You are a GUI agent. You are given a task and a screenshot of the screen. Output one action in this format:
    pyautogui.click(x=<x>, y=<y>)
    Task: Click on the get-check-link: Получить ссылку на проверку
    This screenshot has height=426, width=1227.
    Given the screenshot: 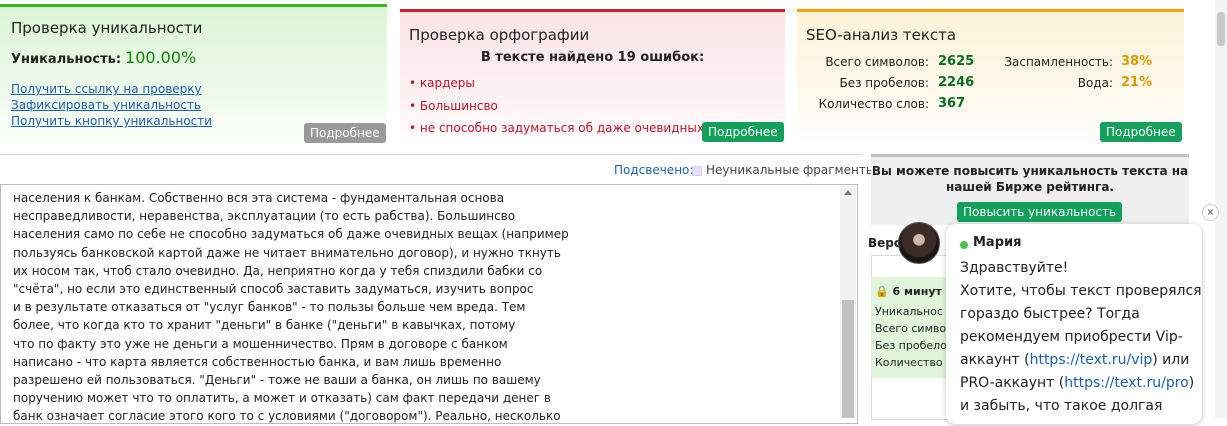 What is the action you would take?
    pyautogui.click(x=106, y=89)
    